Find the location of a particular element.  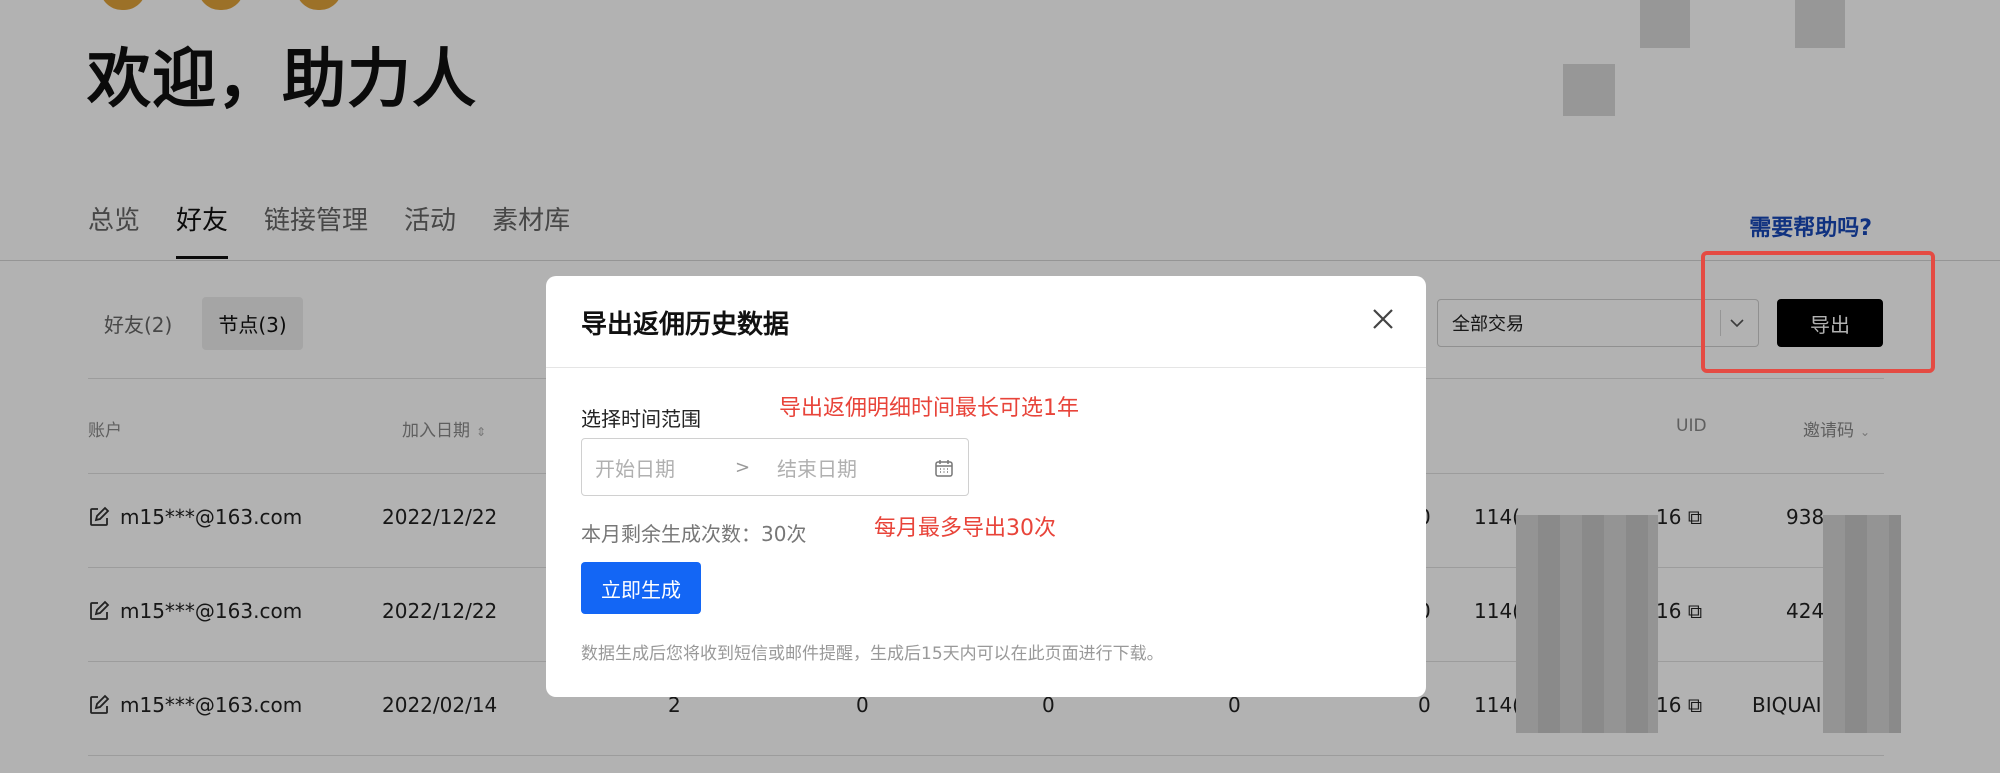

start-date-input: 开始日期 is located at coordinates (665, 467).